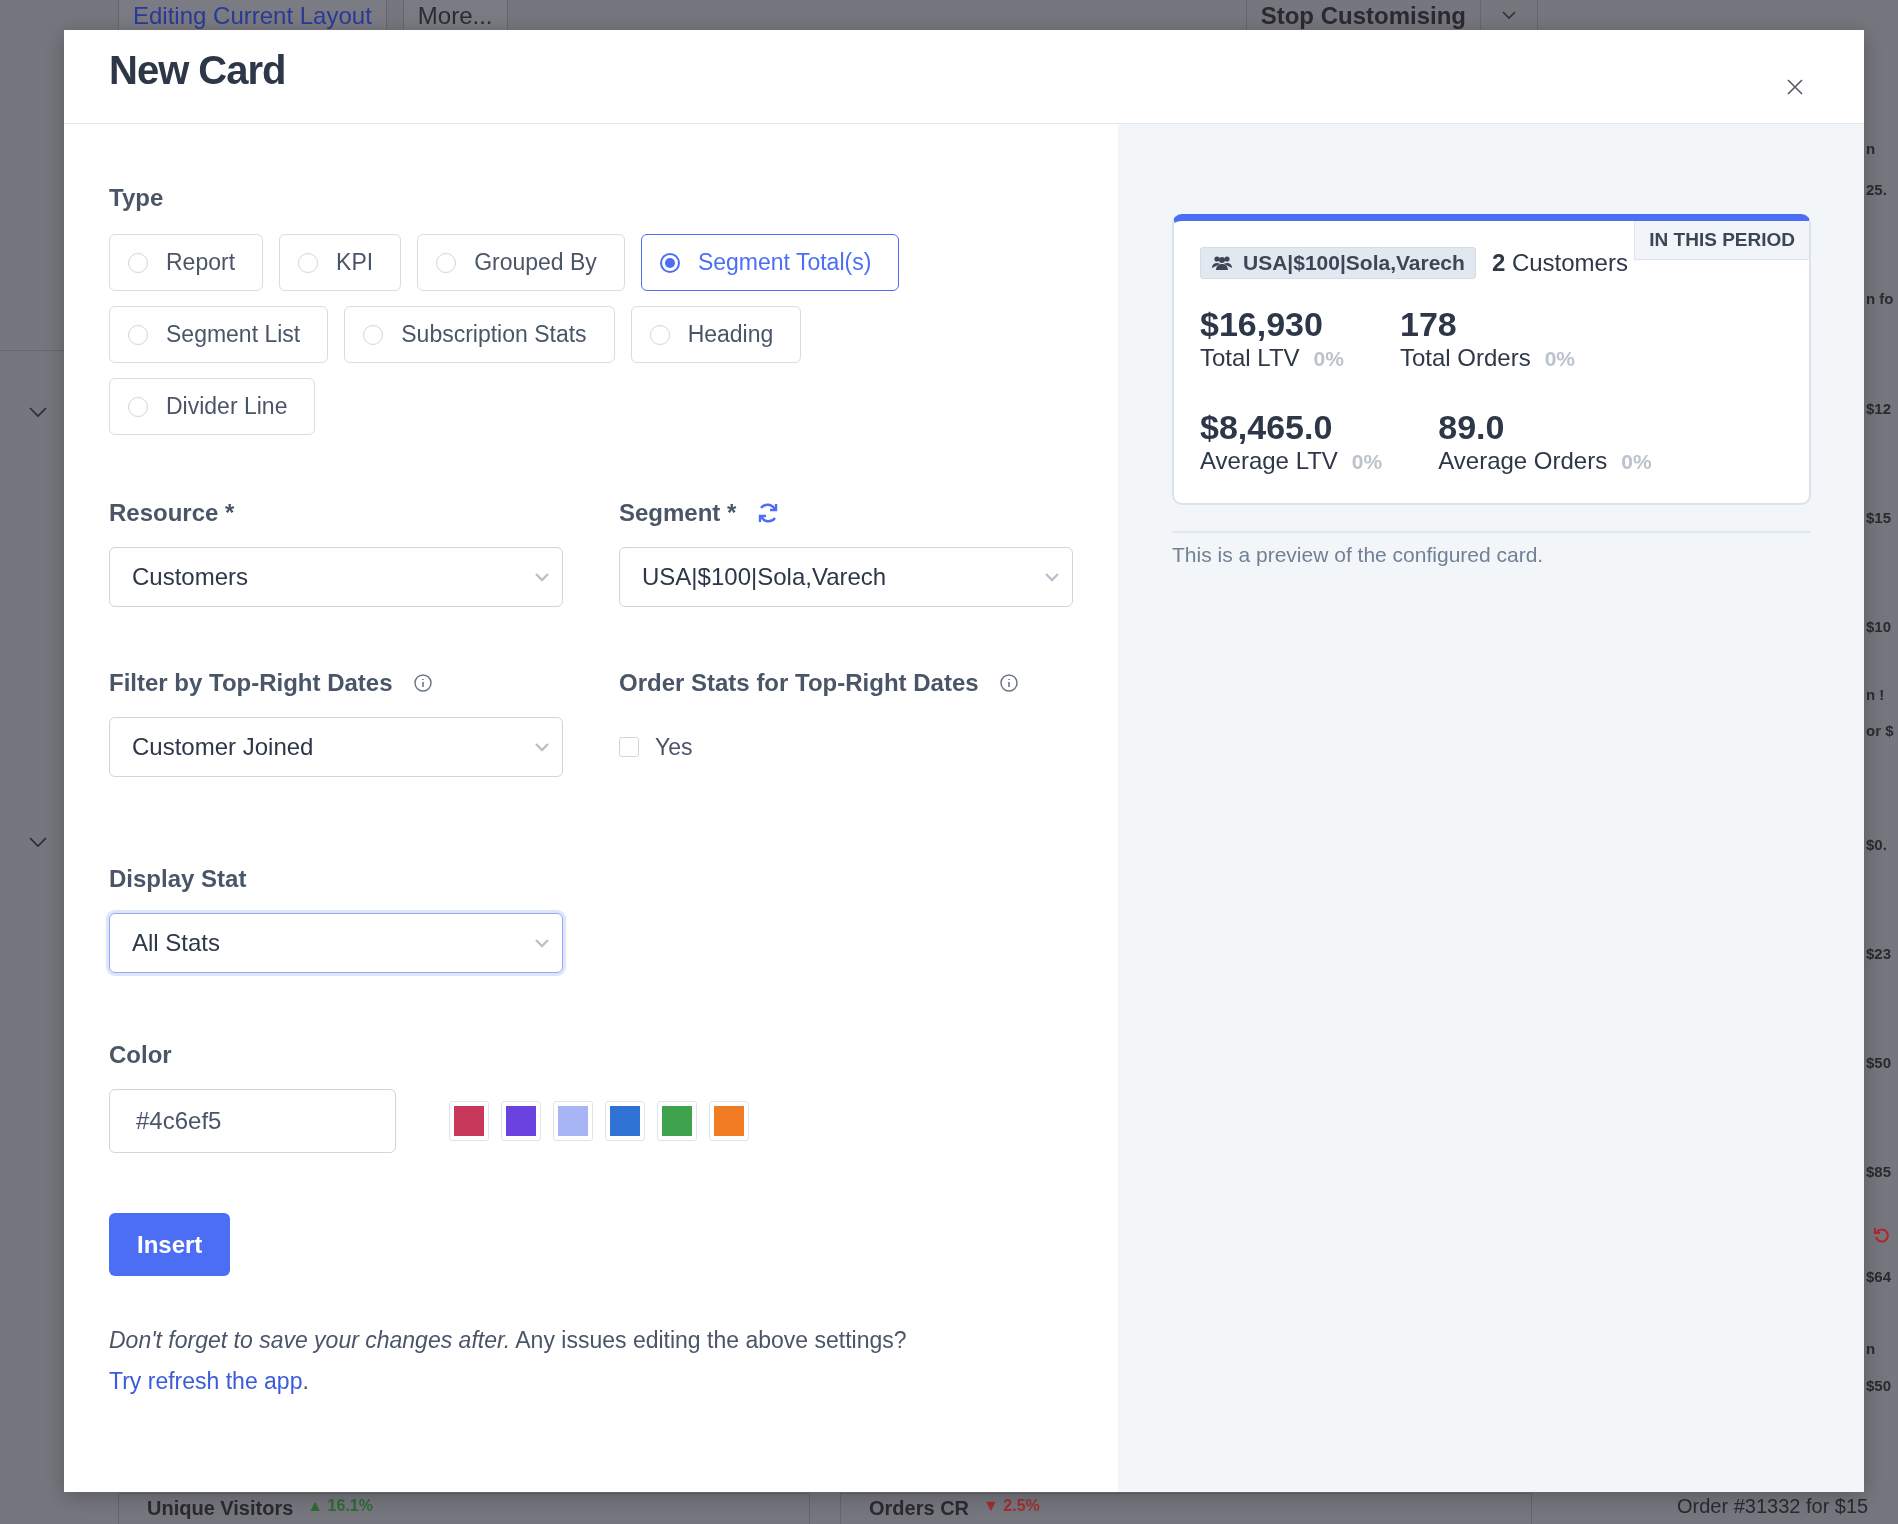 The width and height of the screenshot is (1898, 1524). I want to click on stat-label: Average Orders, so click(1523, 461).